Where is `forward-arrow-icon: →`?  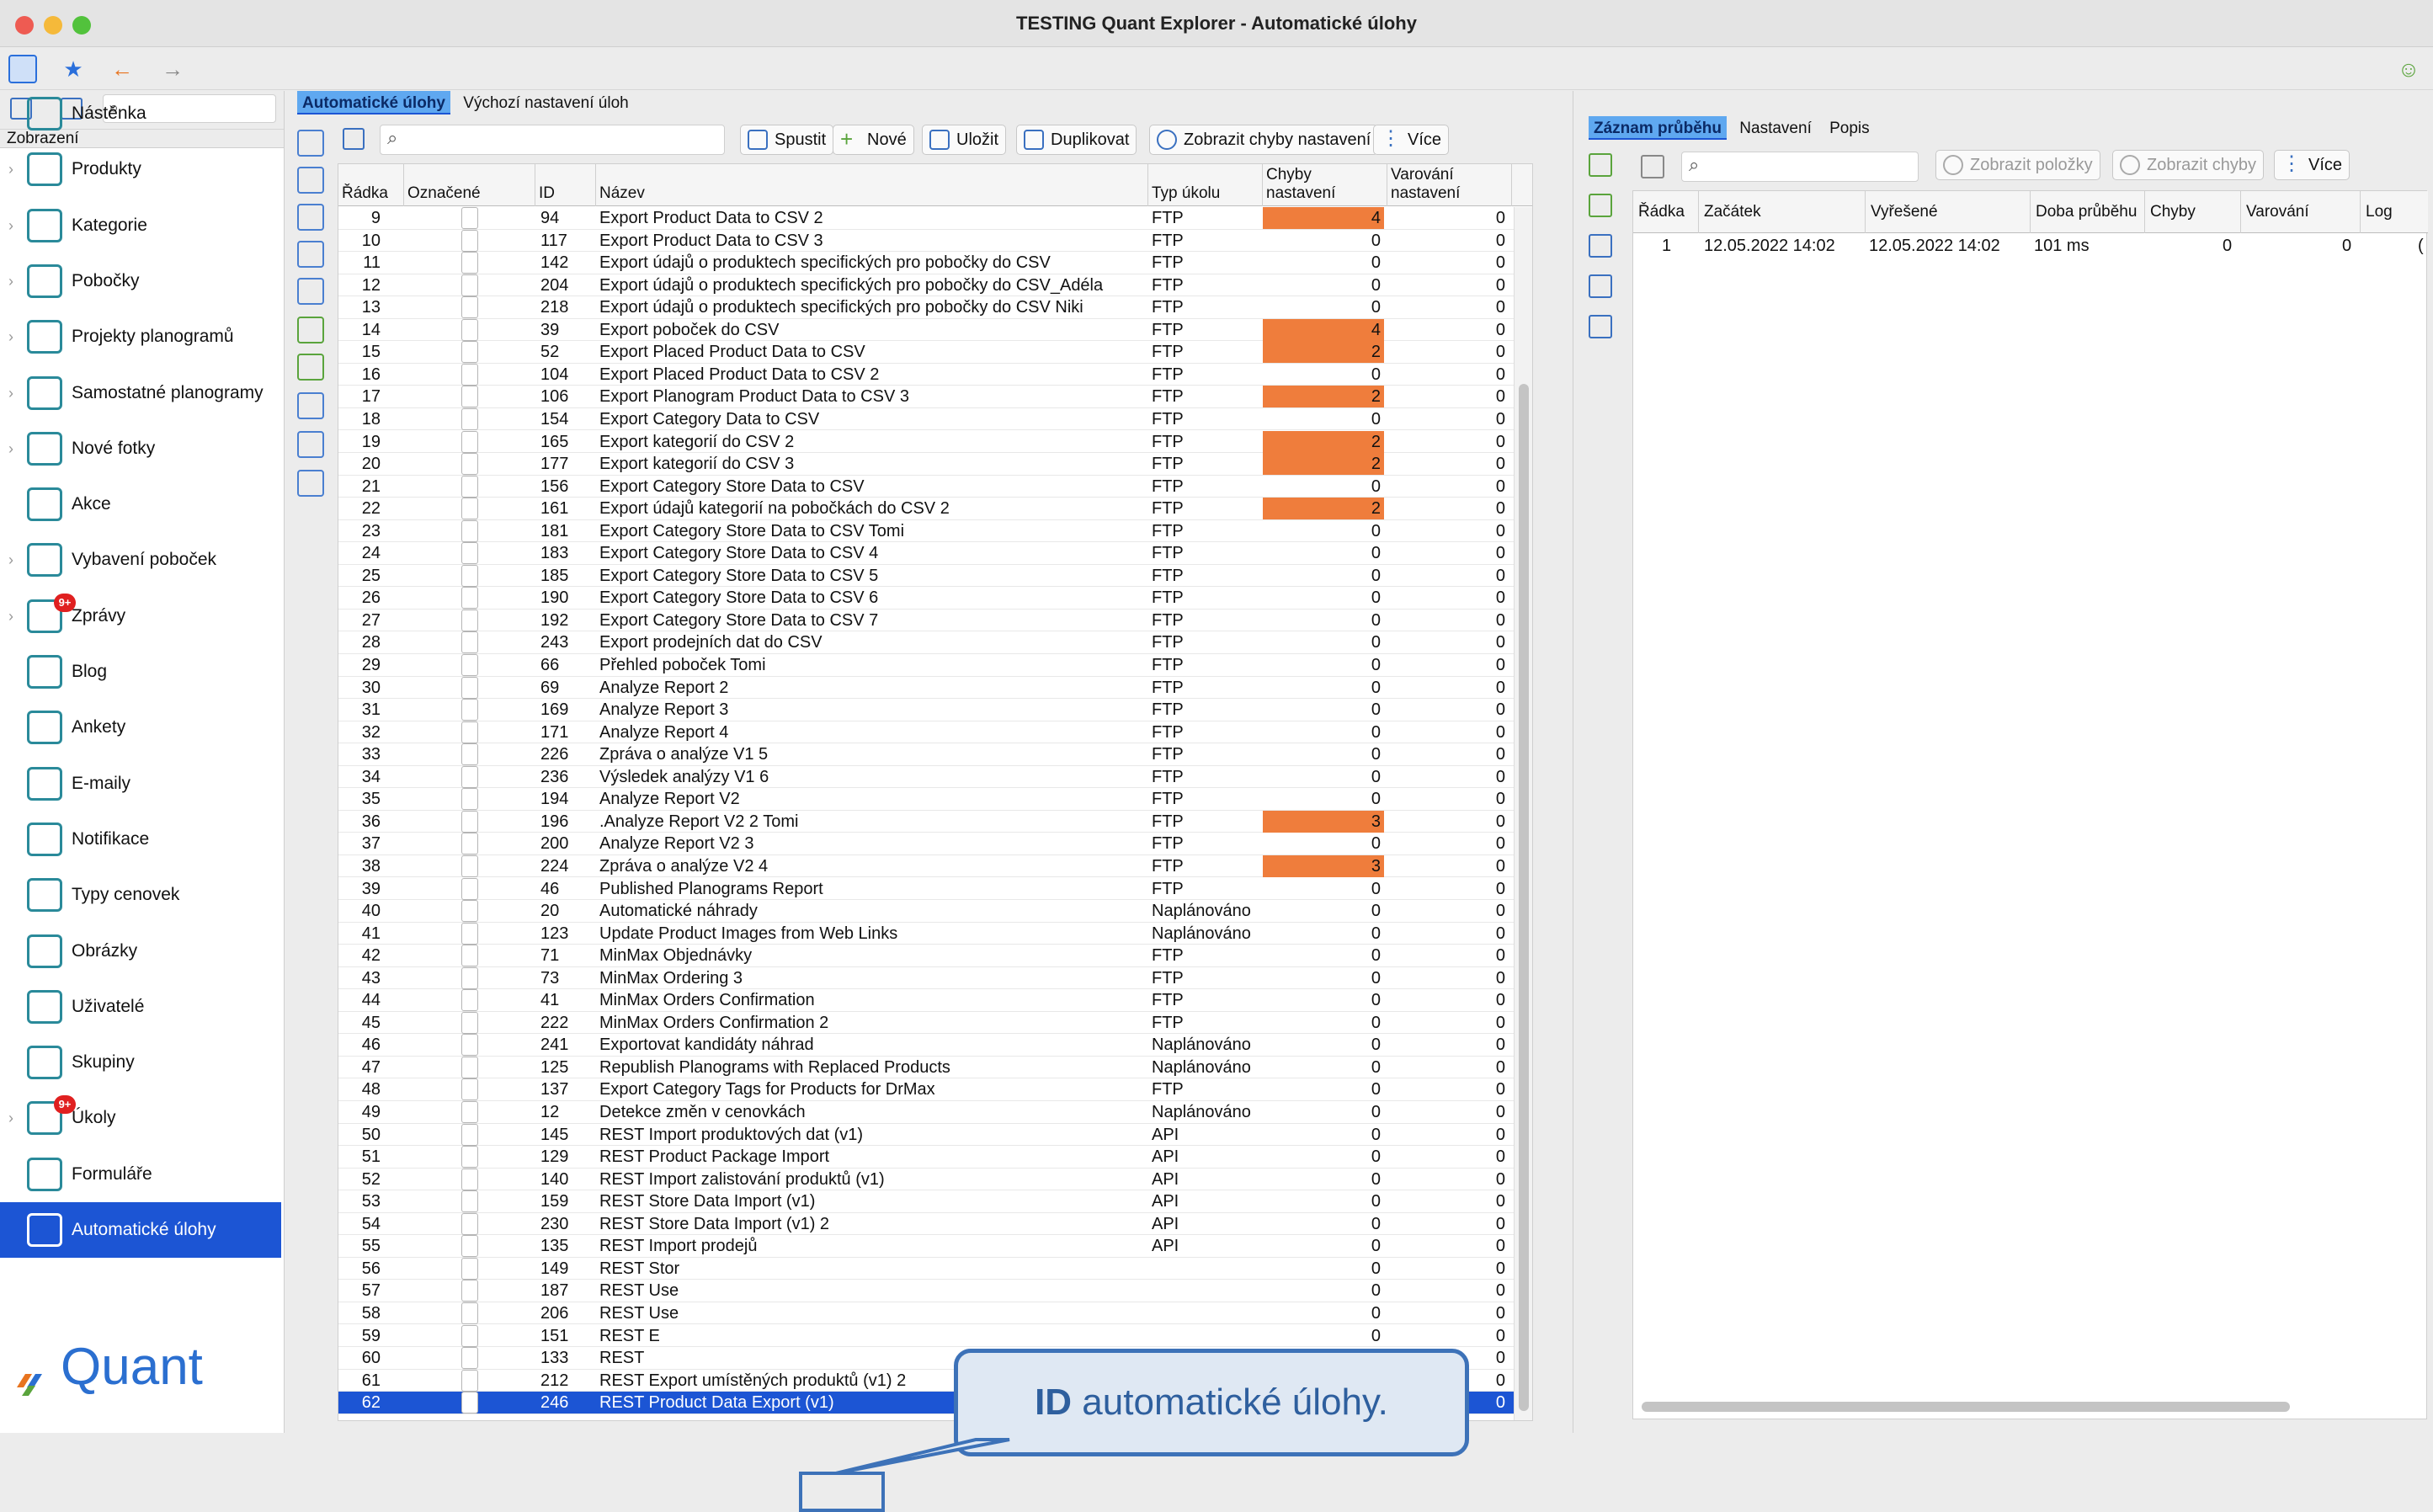 forward-arrow-icon: → is located at coordinates (173, 69).